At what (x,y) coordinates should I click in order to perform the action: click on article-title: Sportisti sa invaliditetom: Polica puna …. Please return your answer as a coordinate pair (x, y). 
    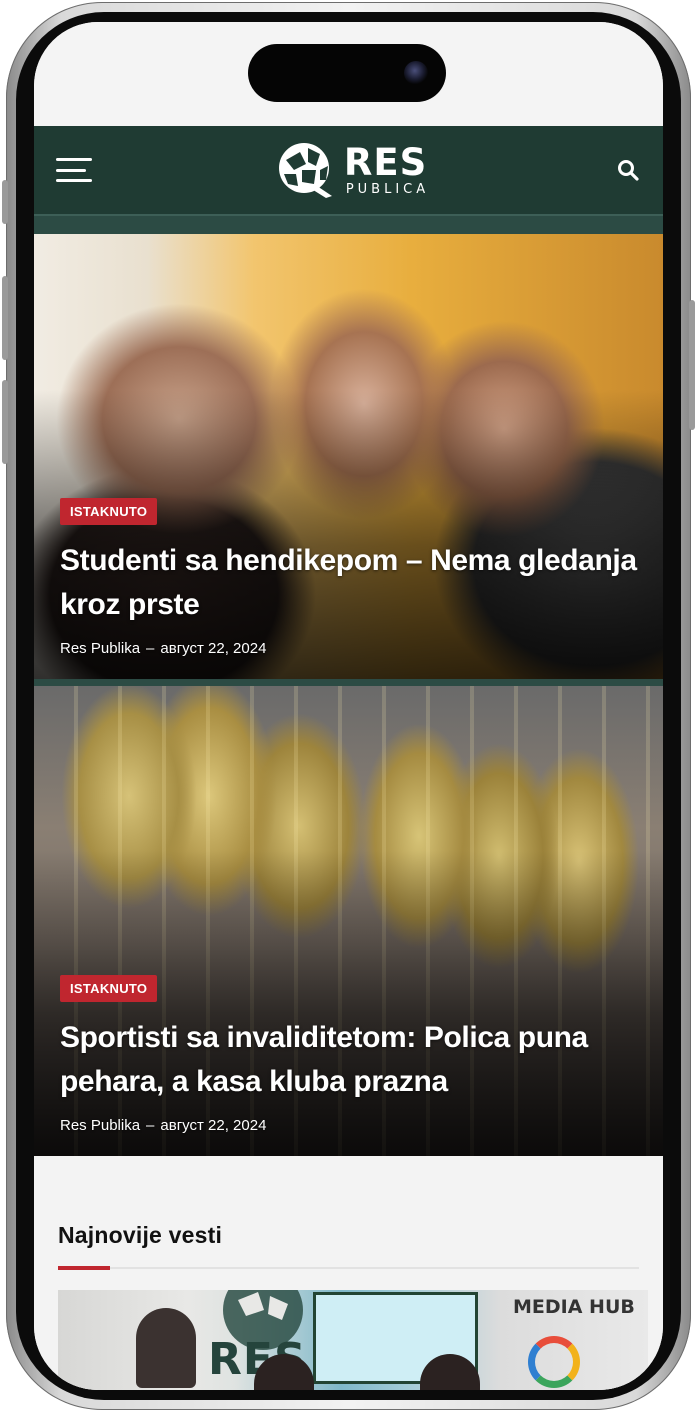
    Looking at the image, I should click on (348, 1059).